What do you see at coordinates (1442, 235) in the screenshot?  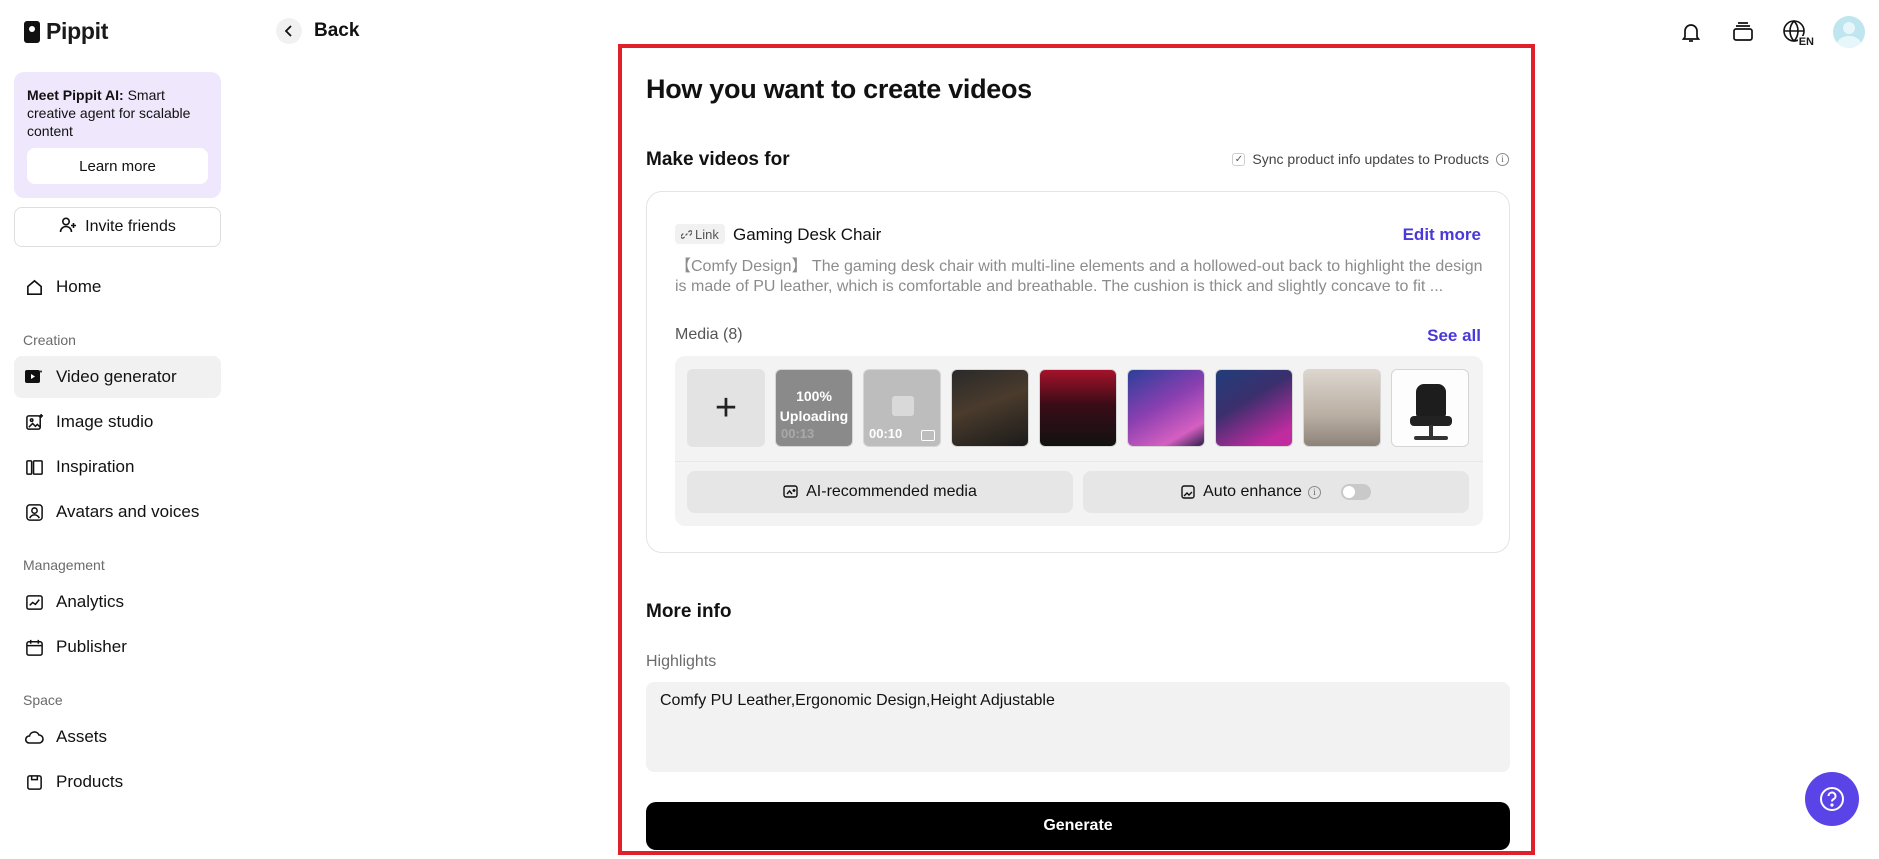 I see `edit-more-link: Edit more` at bounding box center [1442, 235].